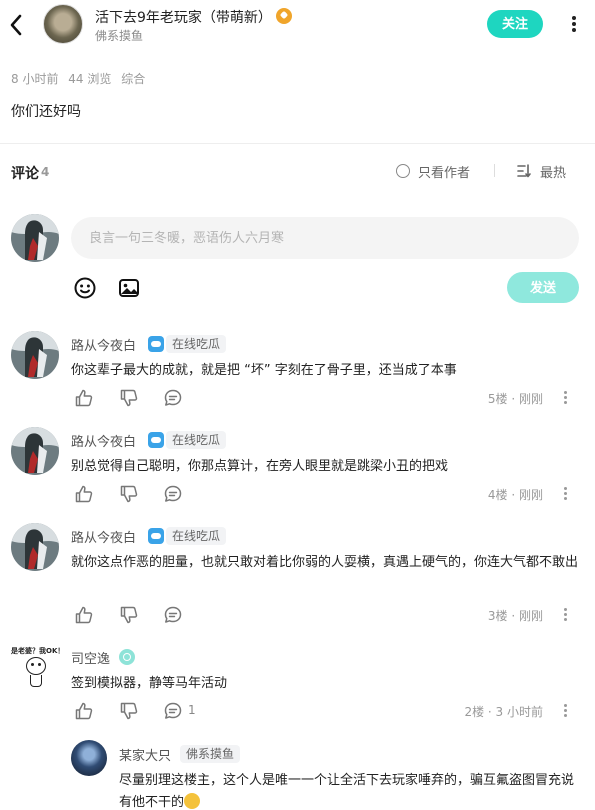 The width and height of the screenshot is (595, 810). I want to click on sort-icon, so click(524, 171).